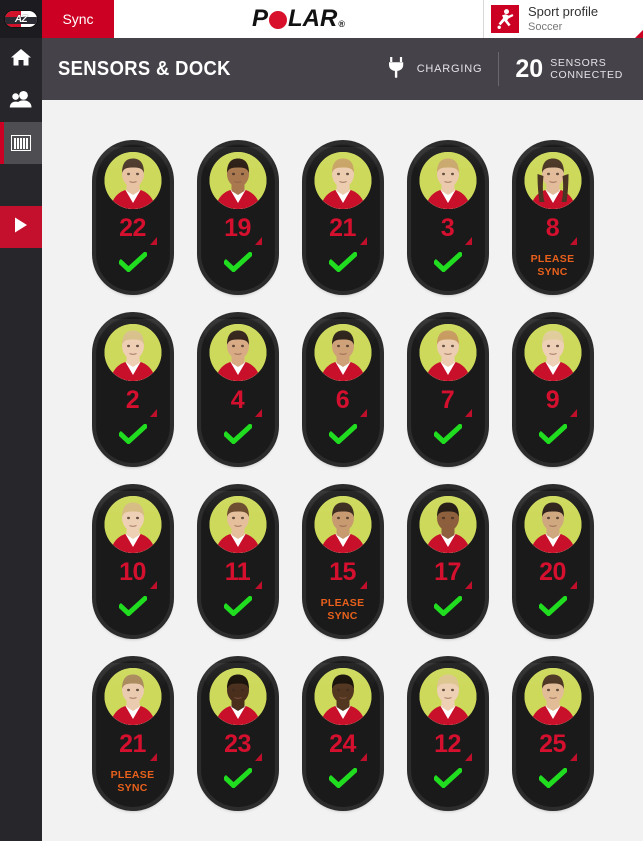 This screenshot has height=841, width=643. I want to click on player-number: 7, so click(447, 400).